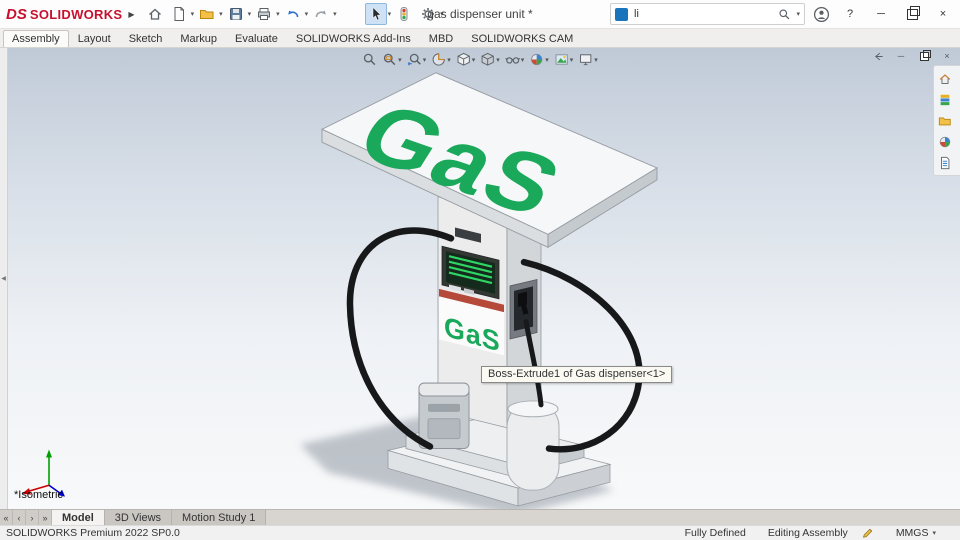  Describe the element at coordinates (76, 14) in the screenshot. I see `solidworks-wordmark: SOLIDWORKS` at that location.